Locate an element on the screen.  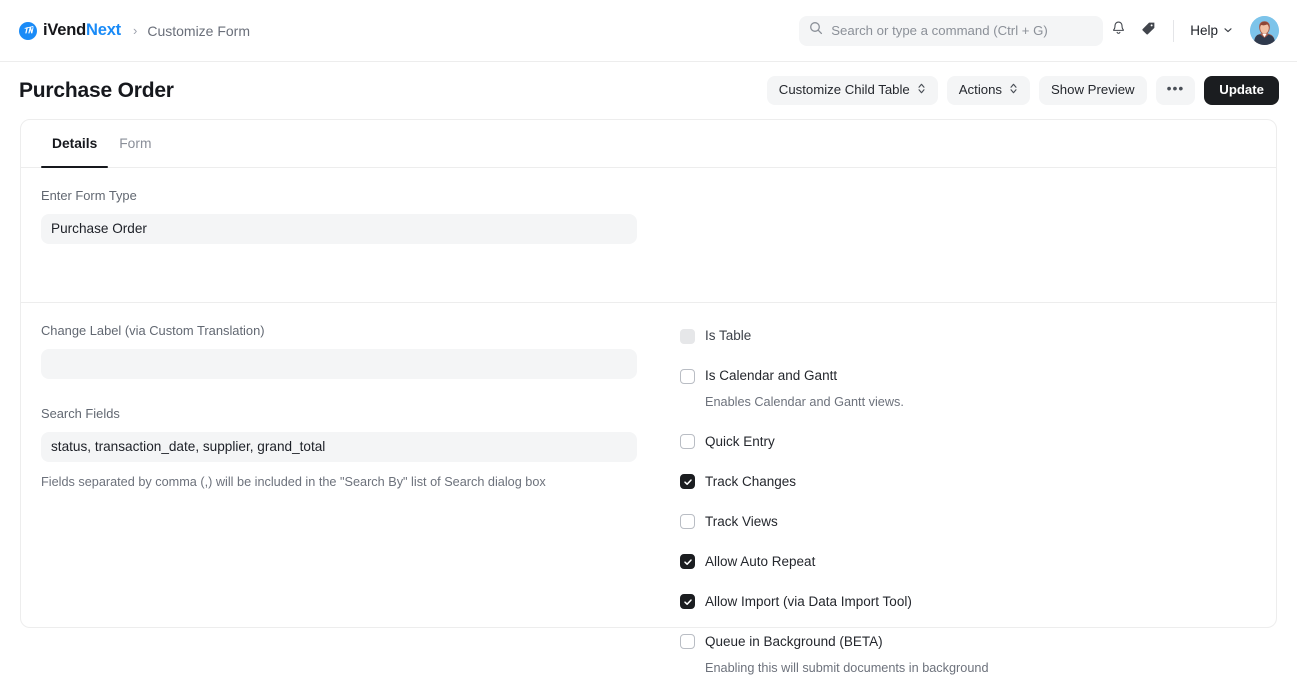
tab-details-label: Details is located at coordinates (74, 144).